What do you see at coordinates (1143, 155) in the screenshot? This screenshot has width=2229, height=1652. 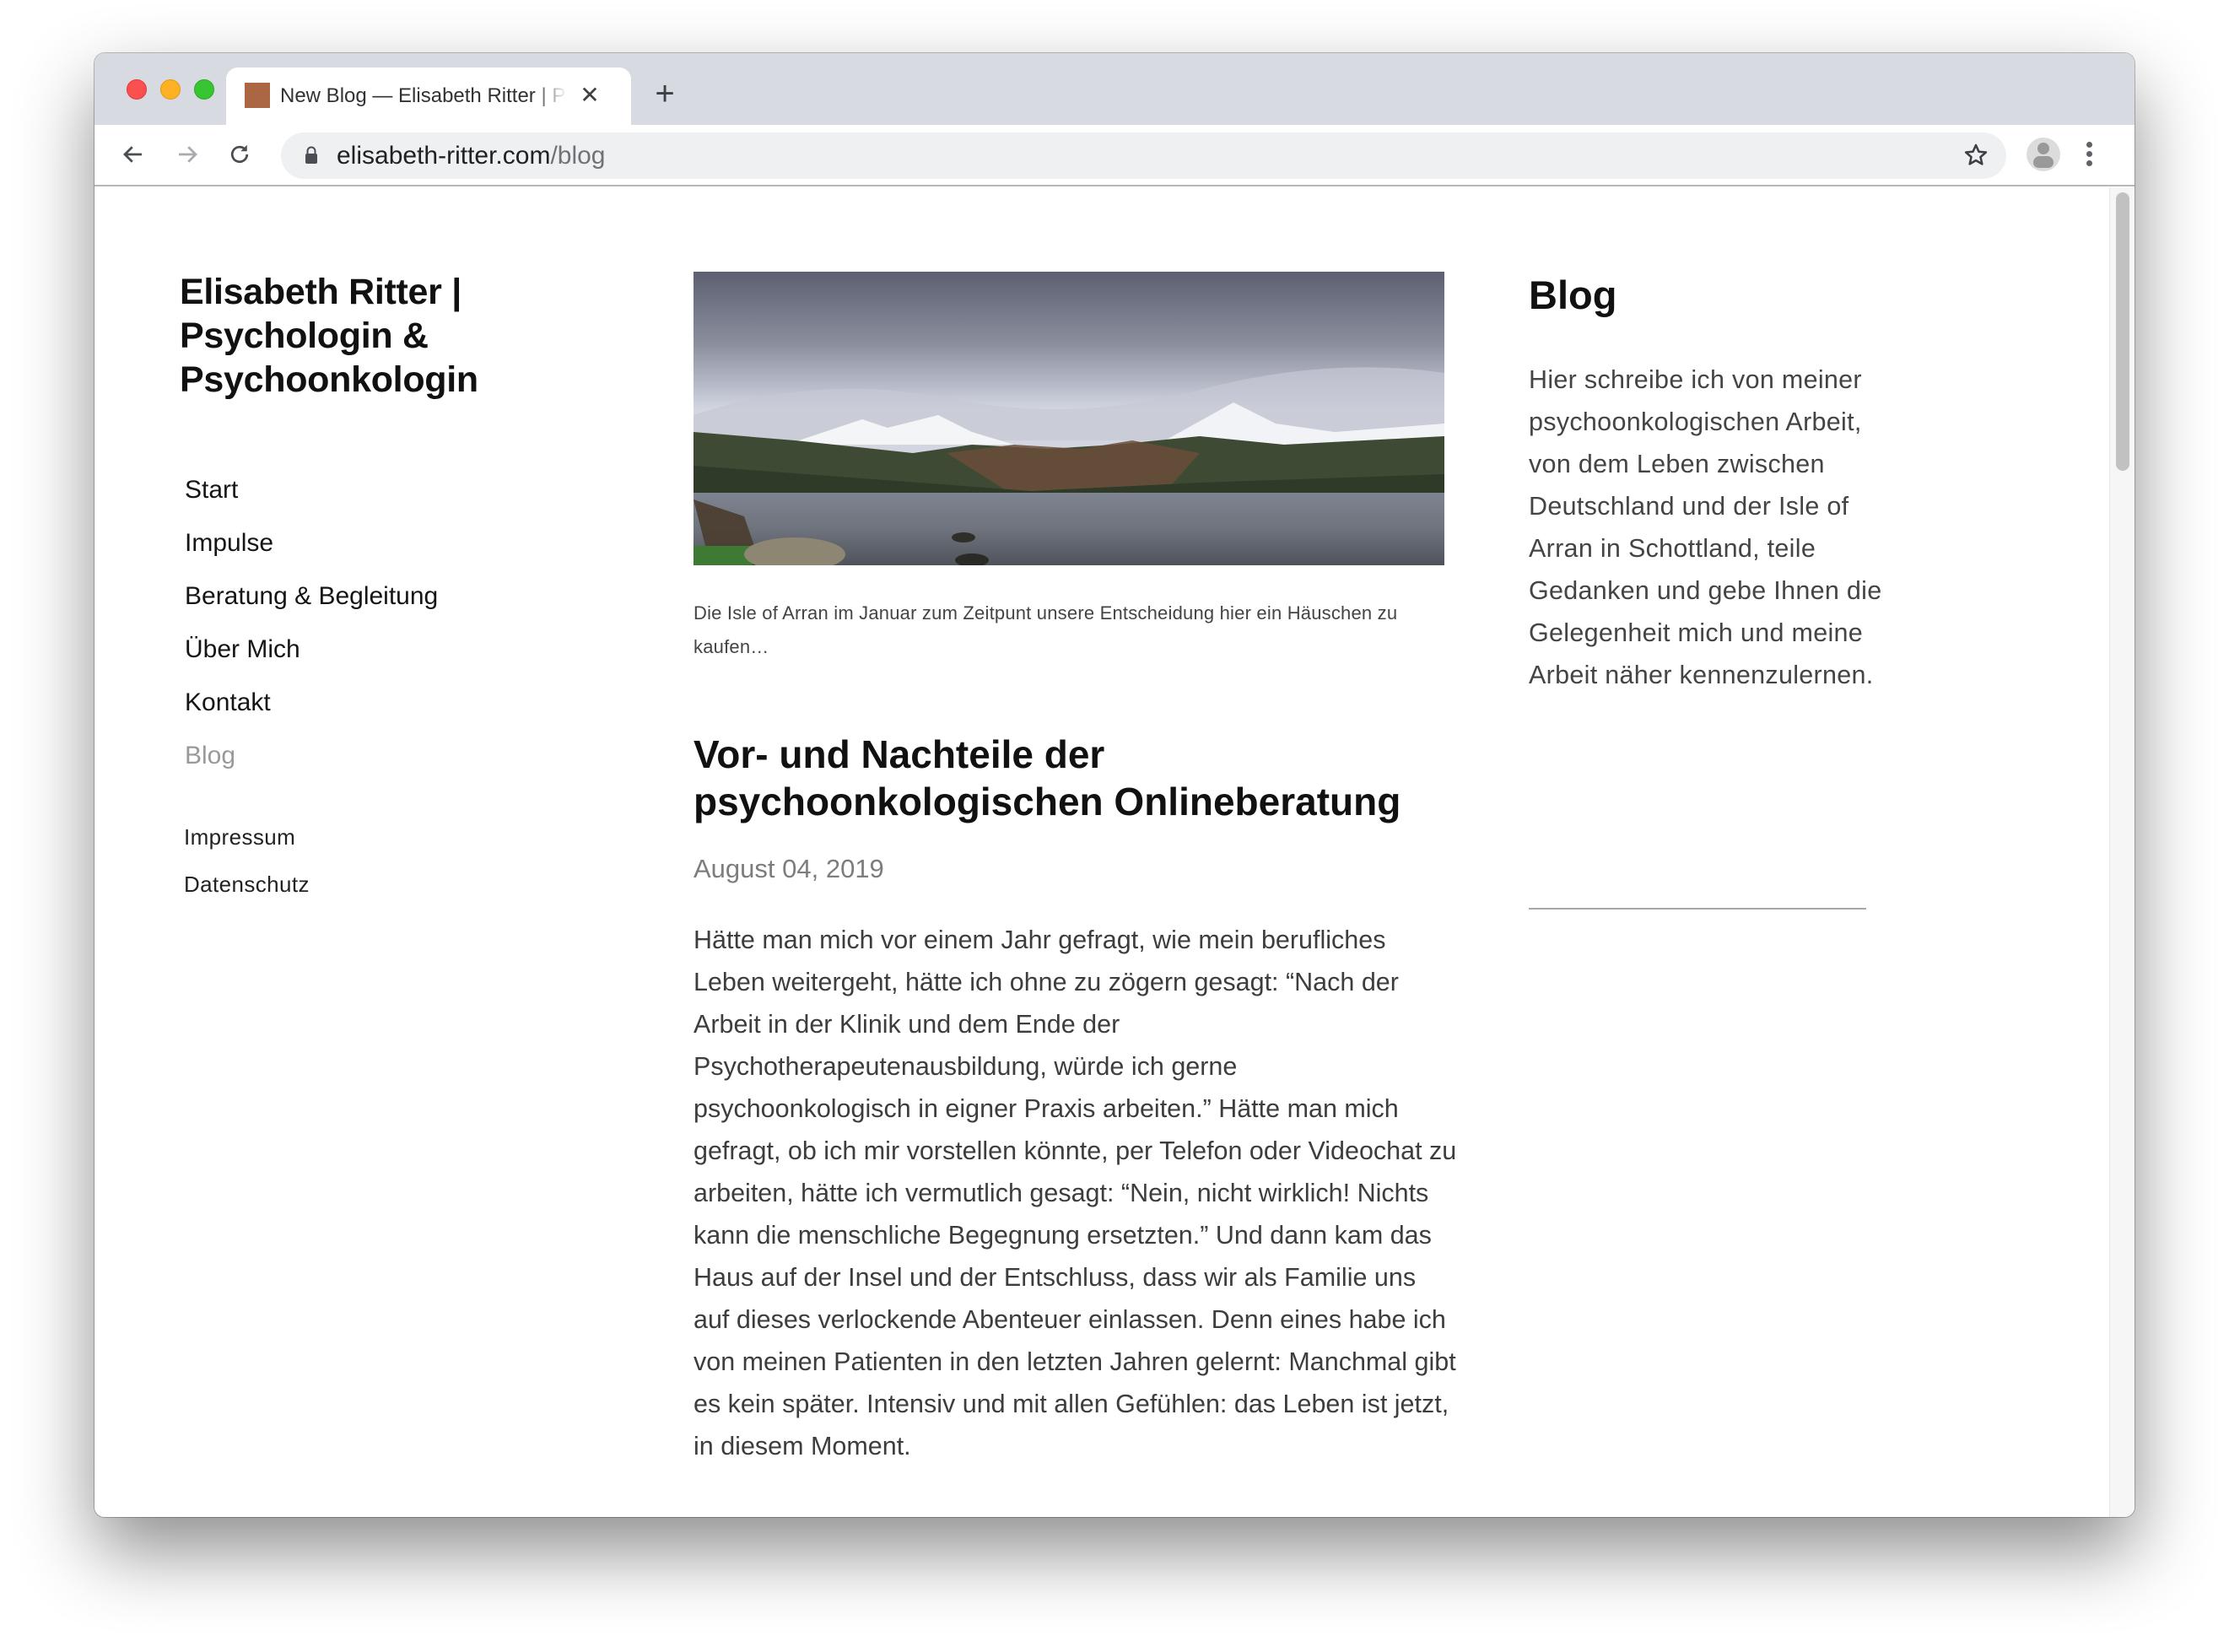 I see `address-bar: elisabeth-ritter.com/blog` at bounding box center [1143, 155].